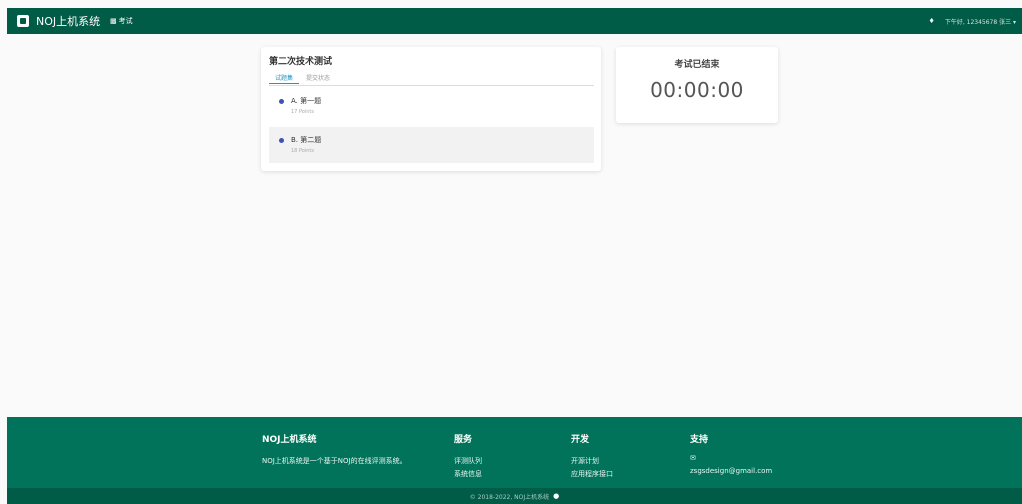 Image resolution: width=1022 pixels, height=504 pixels. What do you see at coordinates (68, 21) in the screenshot?
I see `brand-name: NOJ上机系统` at bounding box center [68, 21].